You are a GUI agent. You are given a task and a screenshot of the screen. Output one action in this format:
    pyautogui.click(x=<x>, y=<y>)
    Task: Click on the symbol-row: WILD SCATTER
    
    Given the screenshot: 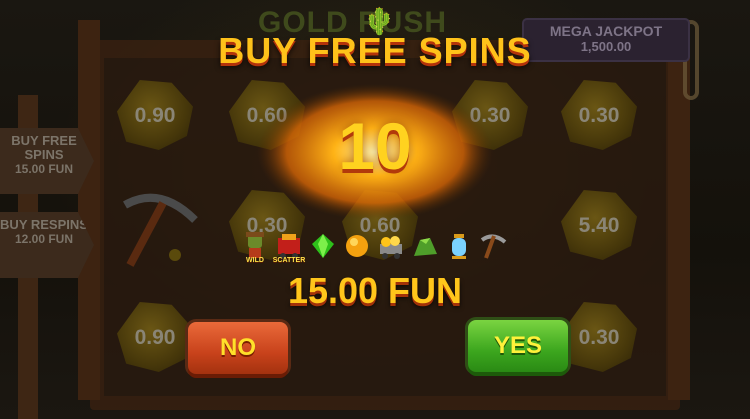 What is the action you would take?
    pyautogui.click(x=375, y=248)
    